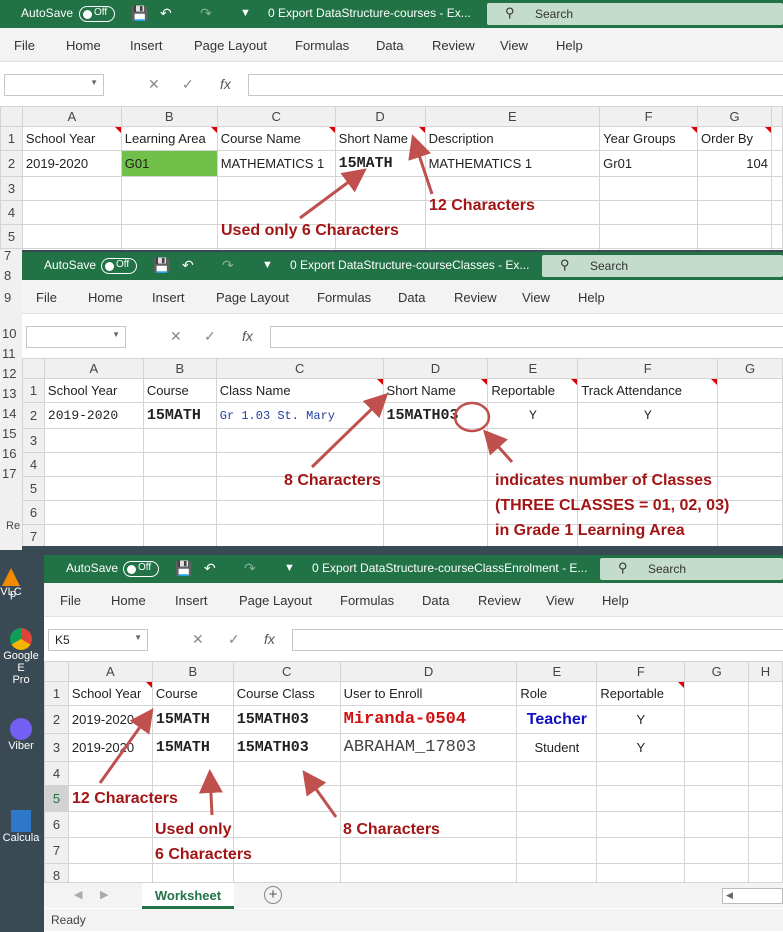 This screenshot has width=783, height=932. I want to click on cell: 15MATH03, so click(286, 719).